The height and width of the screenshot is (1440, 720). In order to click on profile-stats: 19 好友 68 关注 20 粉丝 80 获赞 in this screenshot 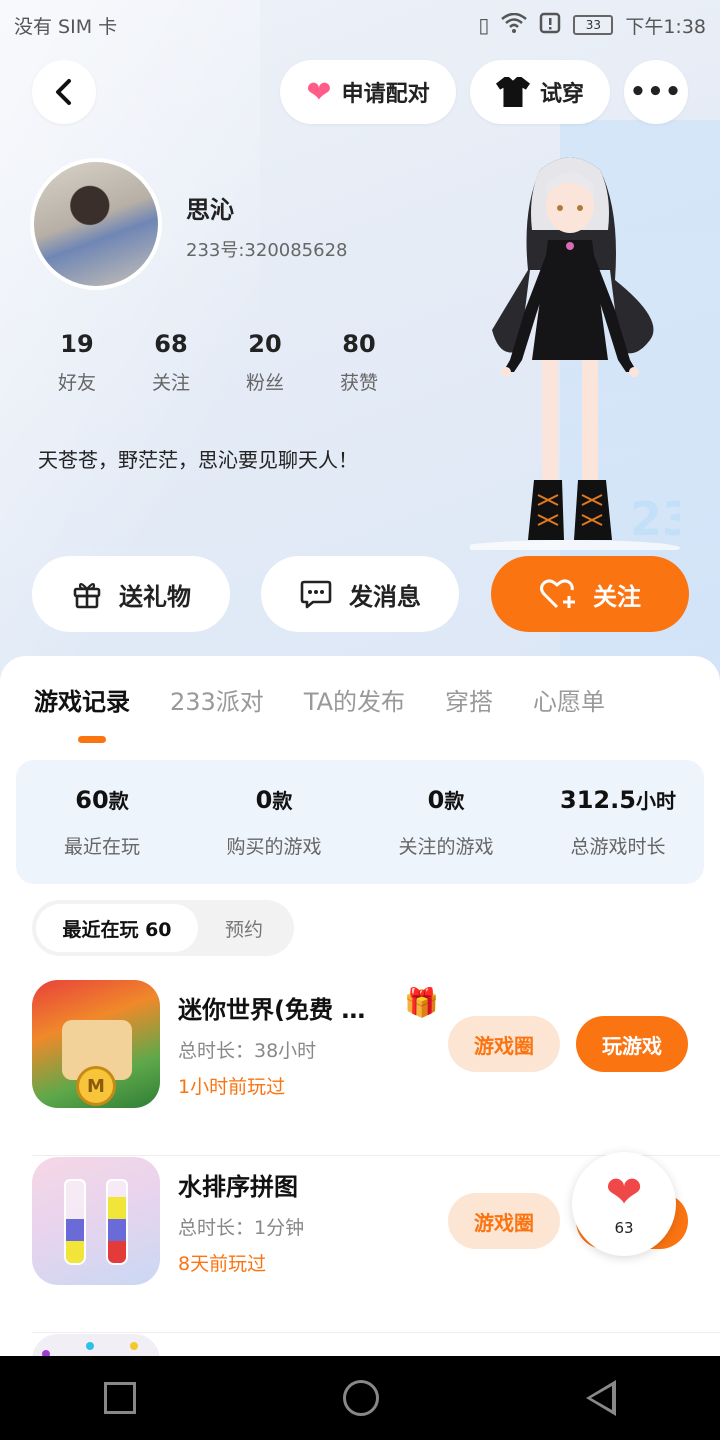, I will do `click(218, 362)`.